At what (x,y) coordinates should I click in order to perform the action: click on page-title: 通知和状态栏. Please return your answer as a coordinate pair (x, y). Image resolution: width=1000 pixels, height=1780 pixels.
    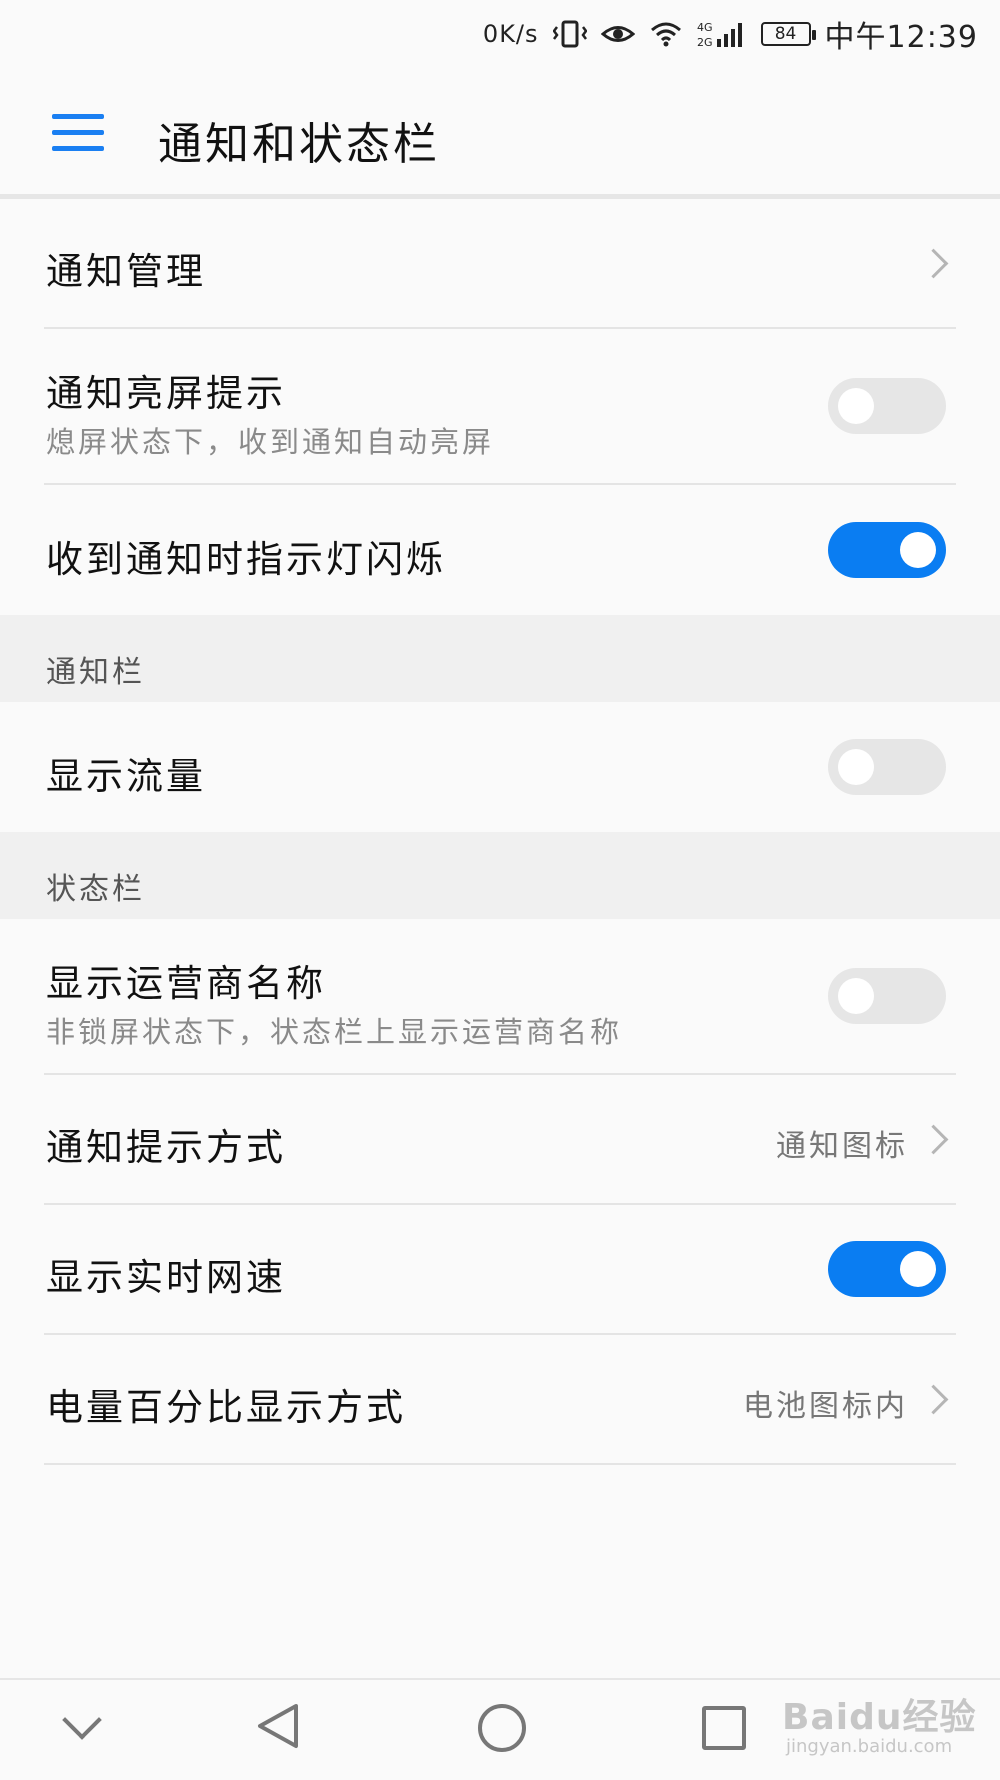
    Looking at the image, I should click on (299, 144).